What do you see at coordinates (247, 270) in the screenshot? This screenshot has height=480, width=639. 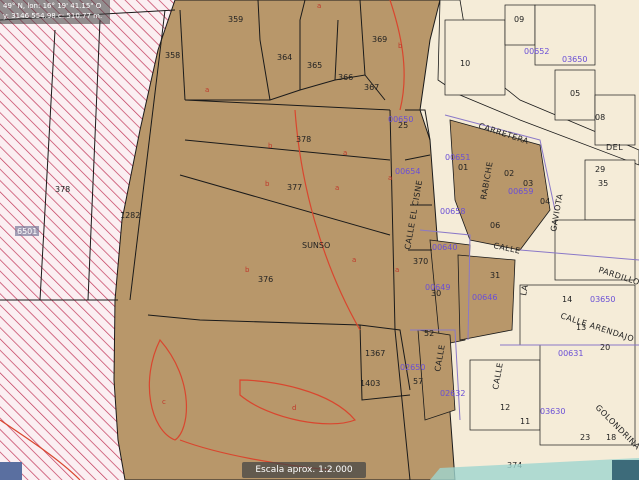 I see `subparcel-b-3: b` at bounding box center [247, 270].